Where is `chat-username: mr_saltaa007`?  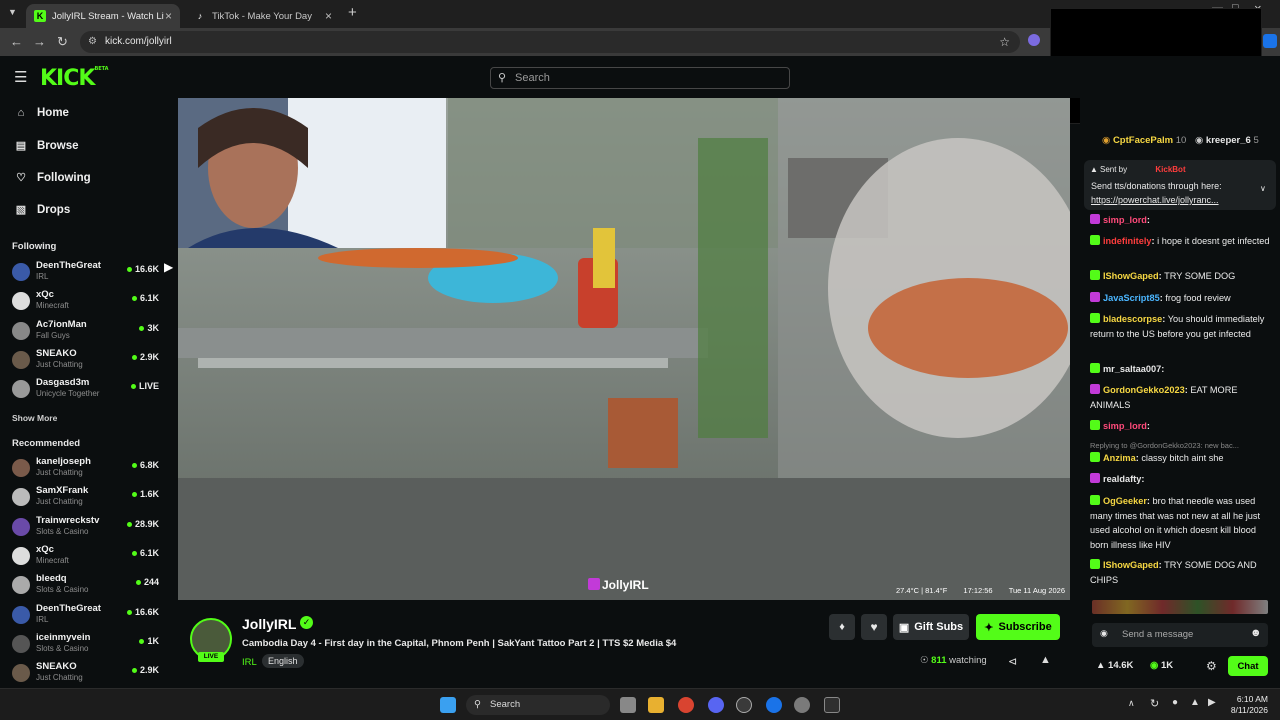
chat-username: mr_saltaa007 is located at coordinates (1132, 369).